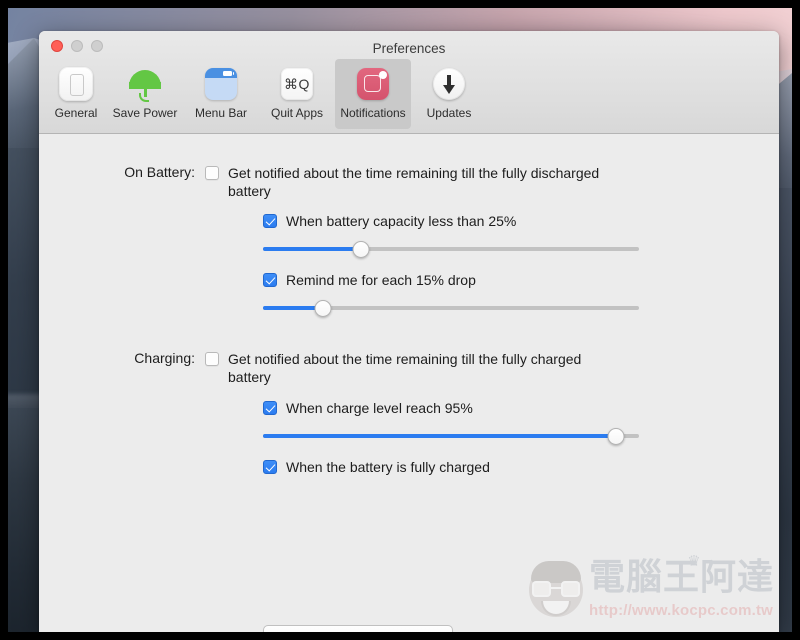 The image size is (800, 640). Describe the element at coordinates (694, 561) in the screenshot. I see `watermark-crown-icon: ♛` at that location.